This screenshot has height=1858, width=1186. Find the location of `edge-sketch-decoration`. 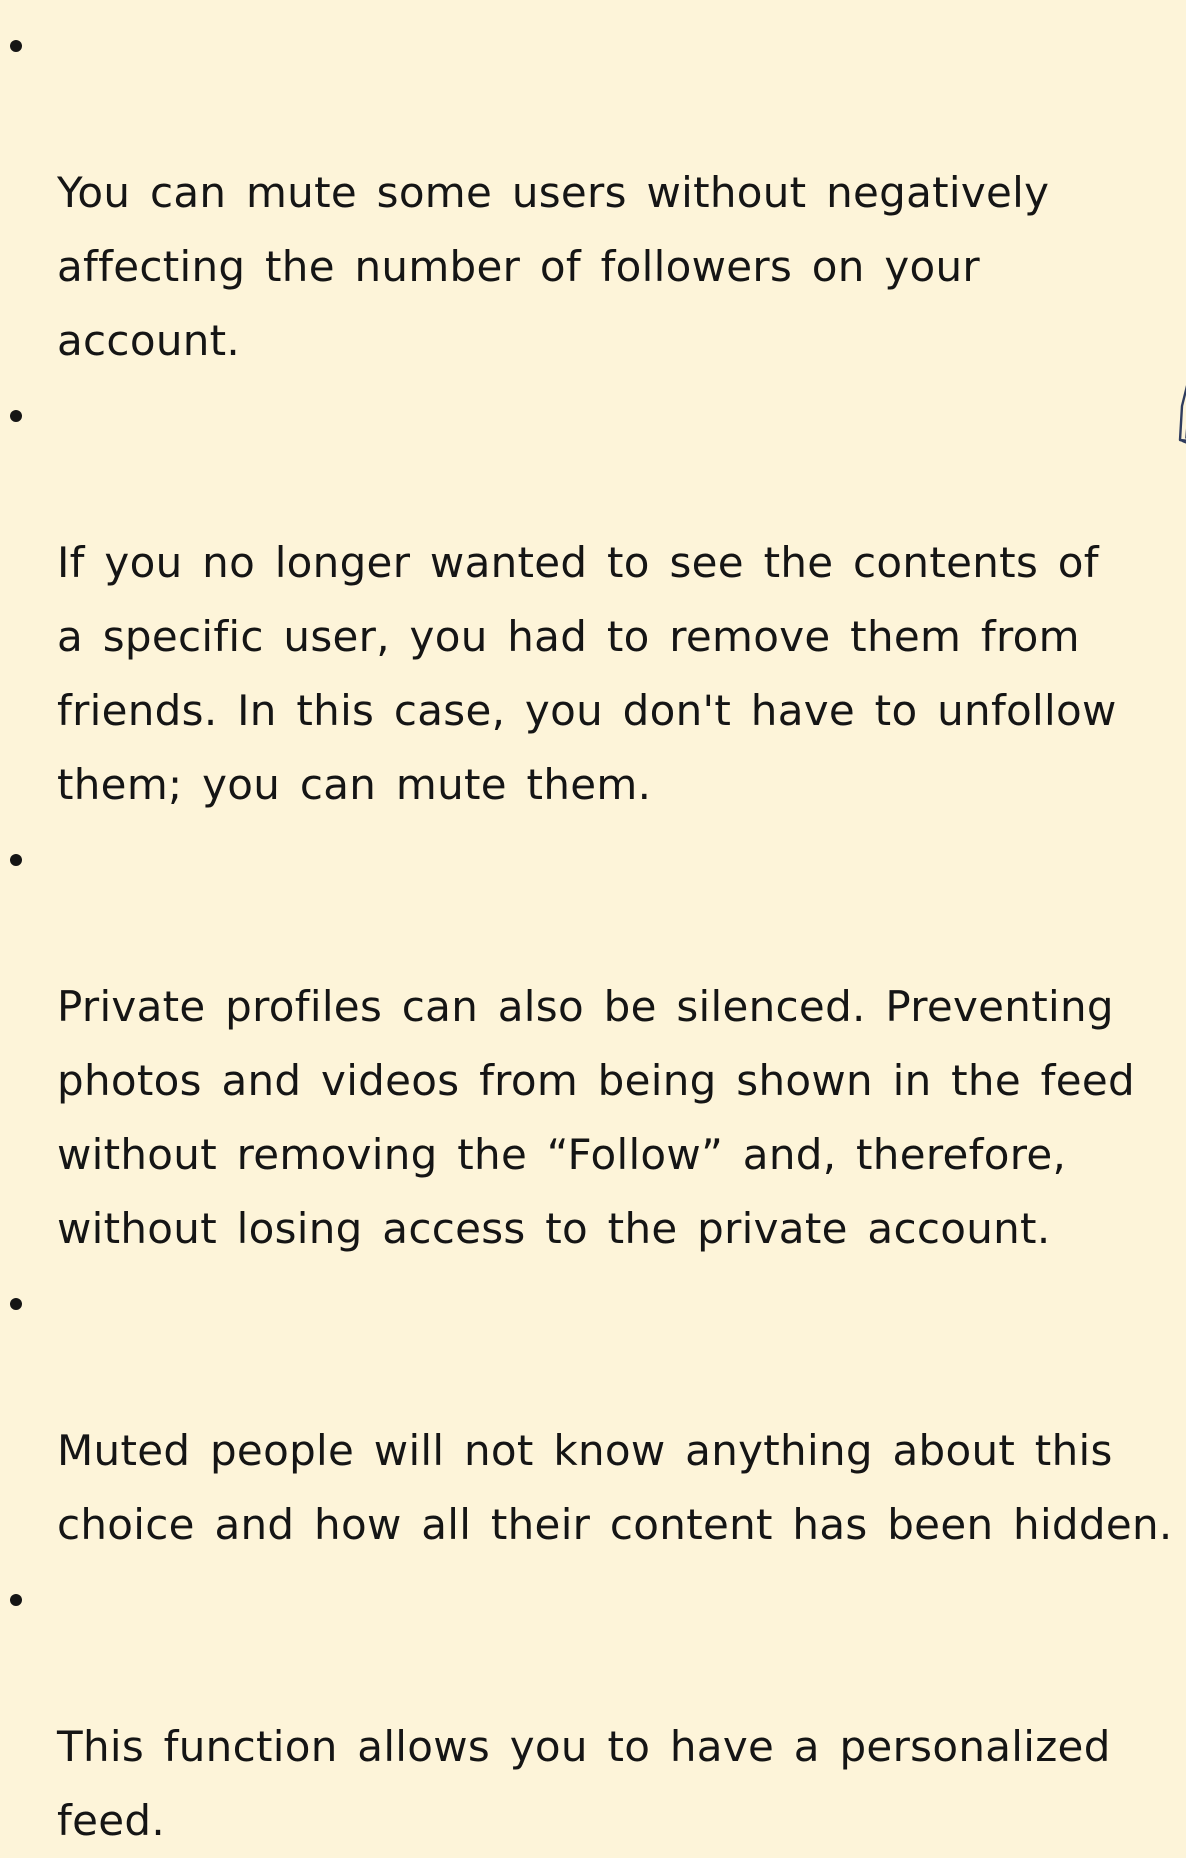

edge-sketch-decoration is located at coordinates (1182, 414).